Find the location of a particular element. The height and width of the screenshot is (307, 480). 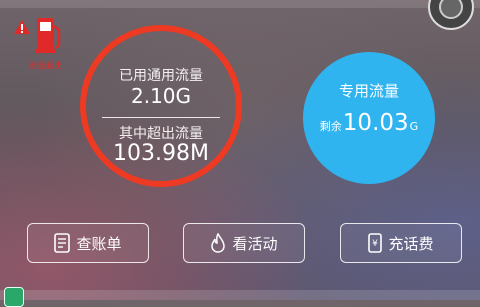

app-icon is located at coordinates (14, 297).